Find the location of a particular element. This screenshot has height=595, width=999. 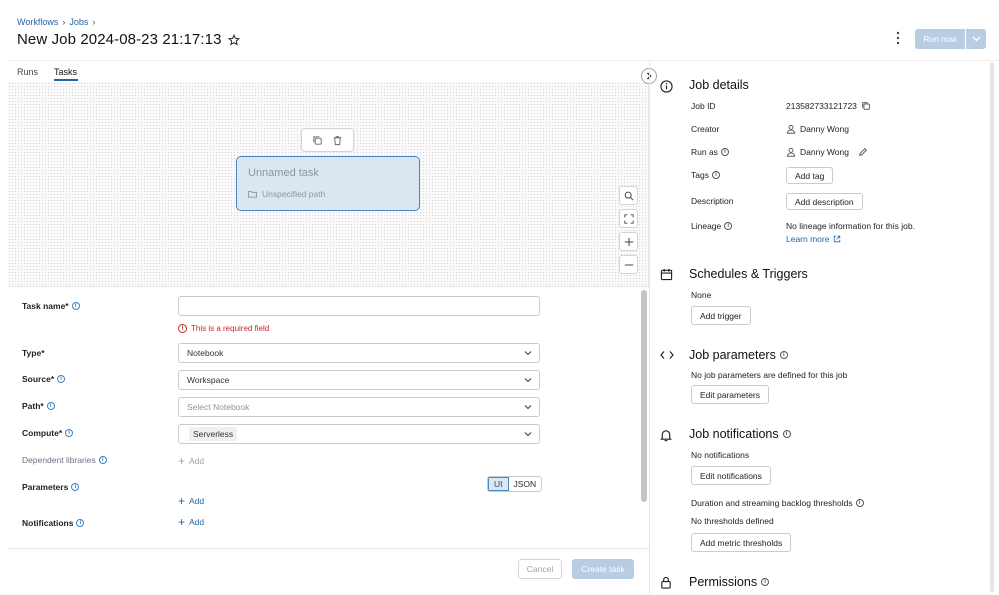

add-parameter-button: + Add is located at coordinates (191, 501).